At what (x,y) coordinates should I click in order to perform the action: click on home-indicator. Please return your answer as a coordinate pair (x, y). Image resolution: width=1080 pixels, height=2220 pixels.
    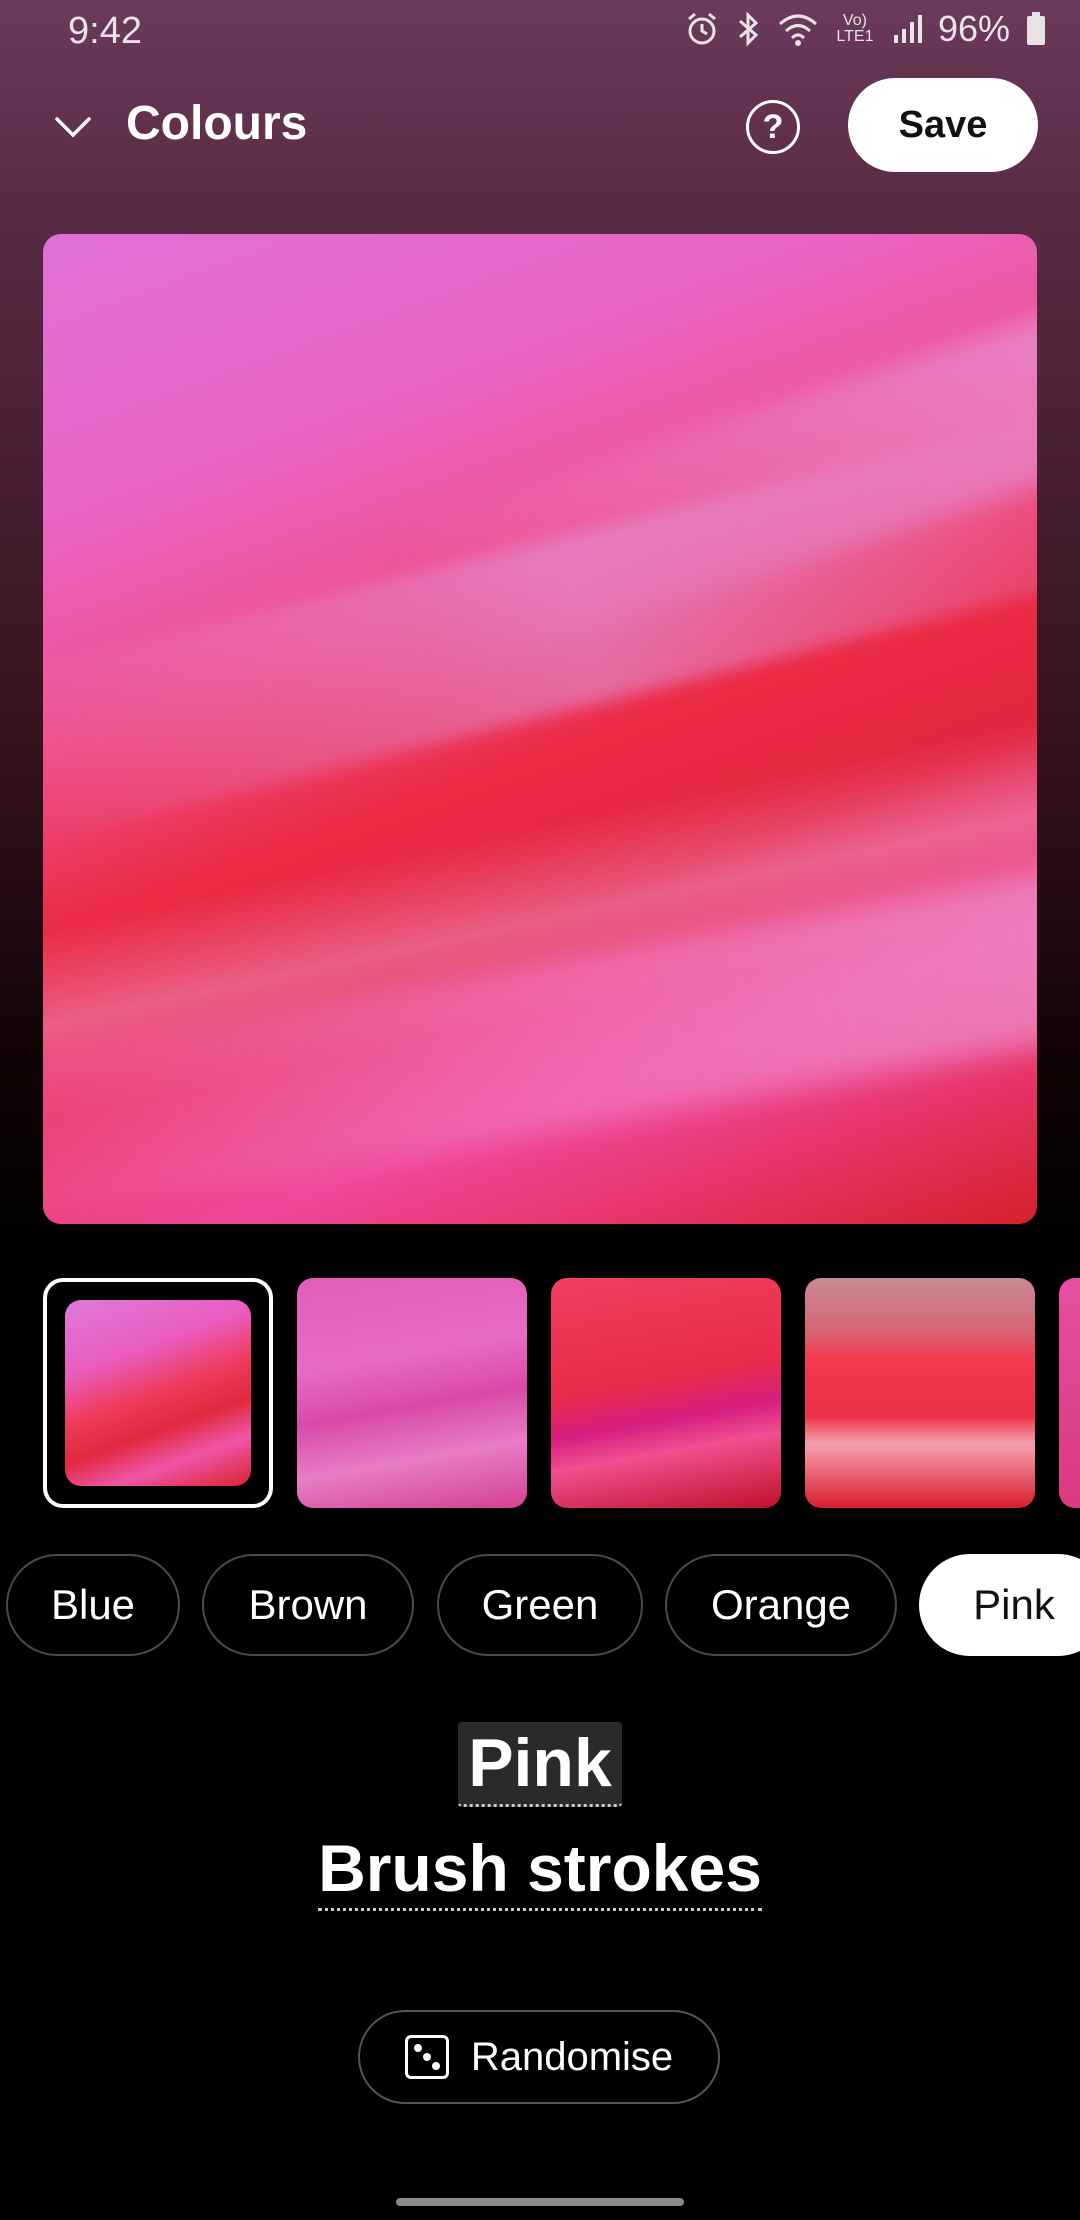
    Looking at the image, I should click on (540, 2202).